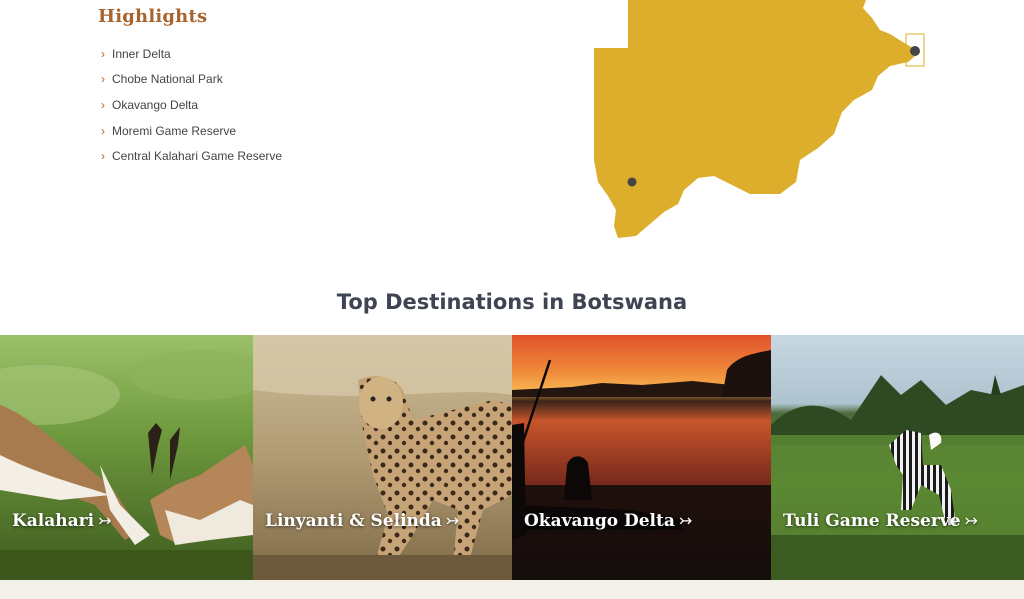  I want to click on highlight-item-moremi: › Moremi Game Reserve, so click(258, 131).